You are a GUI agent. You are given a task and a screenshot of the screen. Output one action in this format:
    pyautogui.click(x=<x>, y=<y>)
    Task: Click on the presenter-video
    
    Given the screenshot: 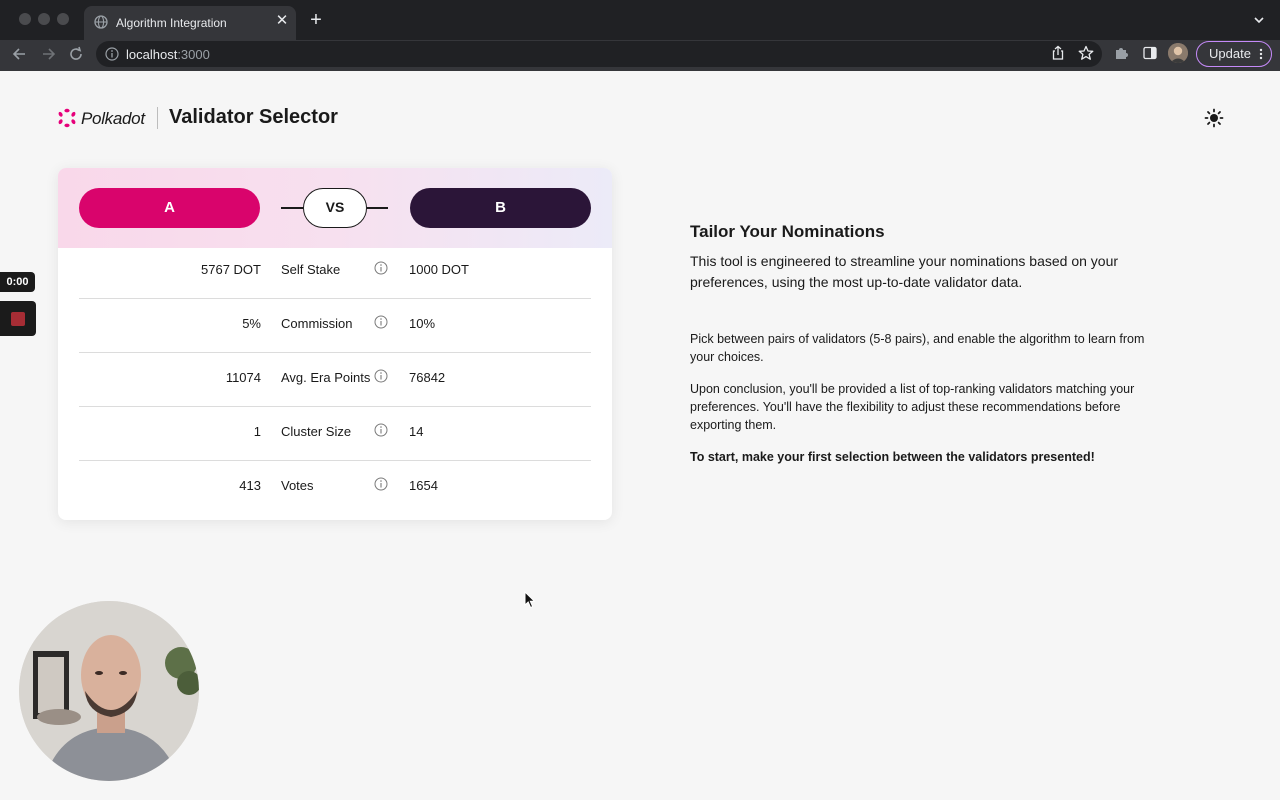 What is the action you would take?
    pyautogui.click(x=109, y=691)
    